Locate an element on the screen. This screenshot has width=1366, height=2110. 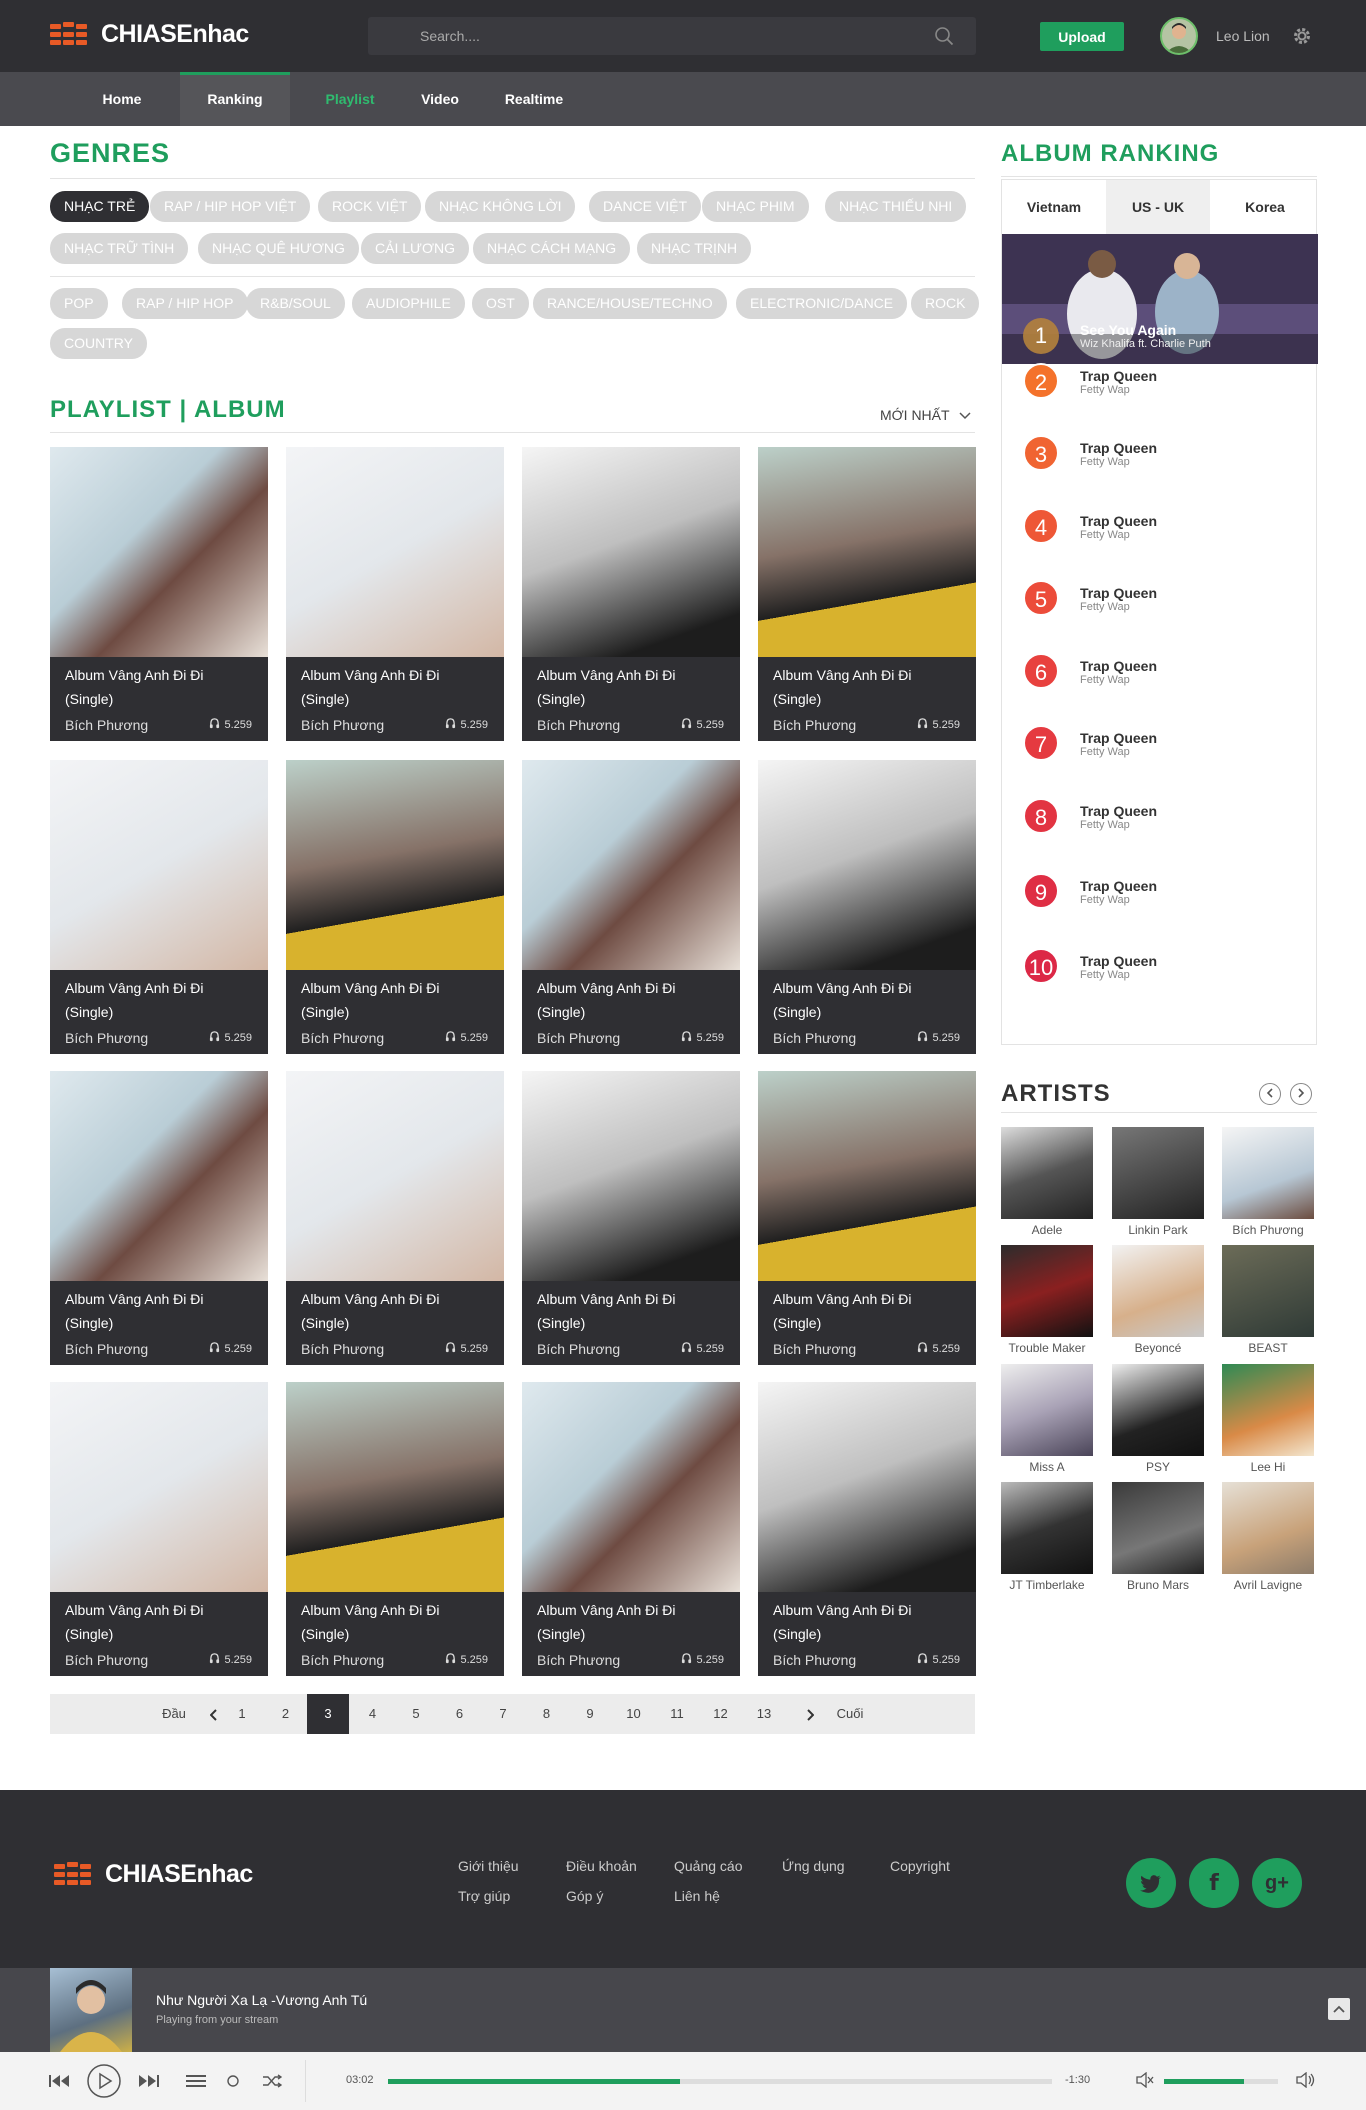
google-plus-button: g+ is located at coordinates (1277, 1883).